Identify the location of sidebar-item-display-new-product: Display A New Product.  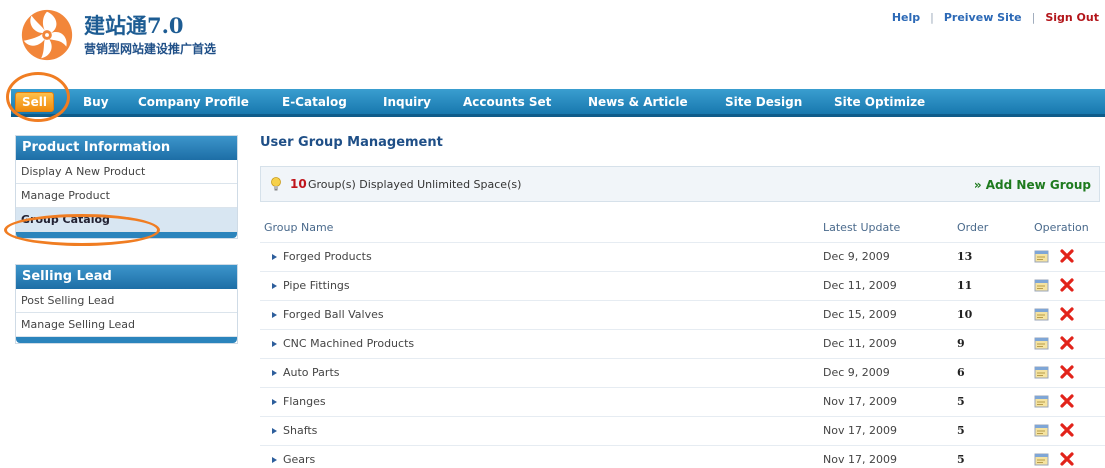
(126, 172).